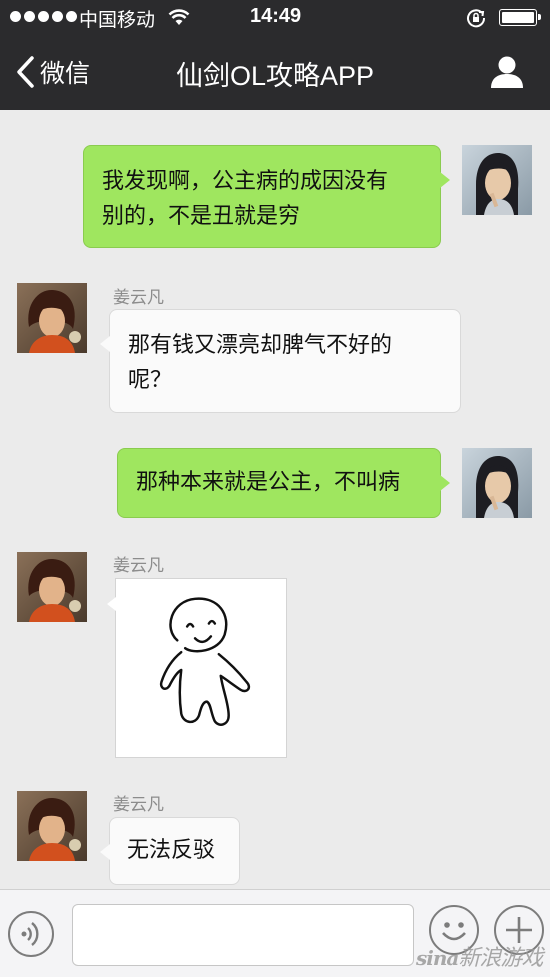 The image size is (550, 977). I want to click on status-bar: 中国移动 14:49, so click(275, 18).